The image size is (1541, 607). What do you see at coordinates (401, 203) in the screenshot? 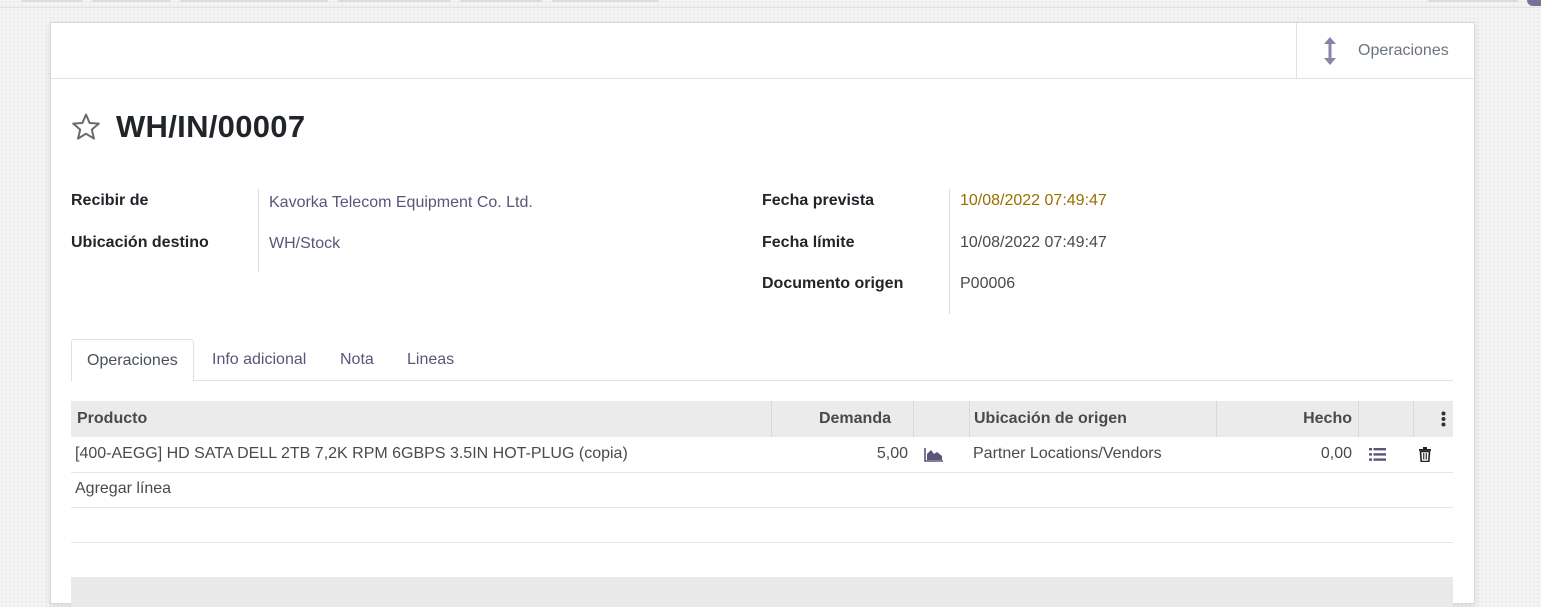
I see `partner-value-link: Kavorka Telecom Equipment Co. Ltd.` at bounding box center [401, 203].